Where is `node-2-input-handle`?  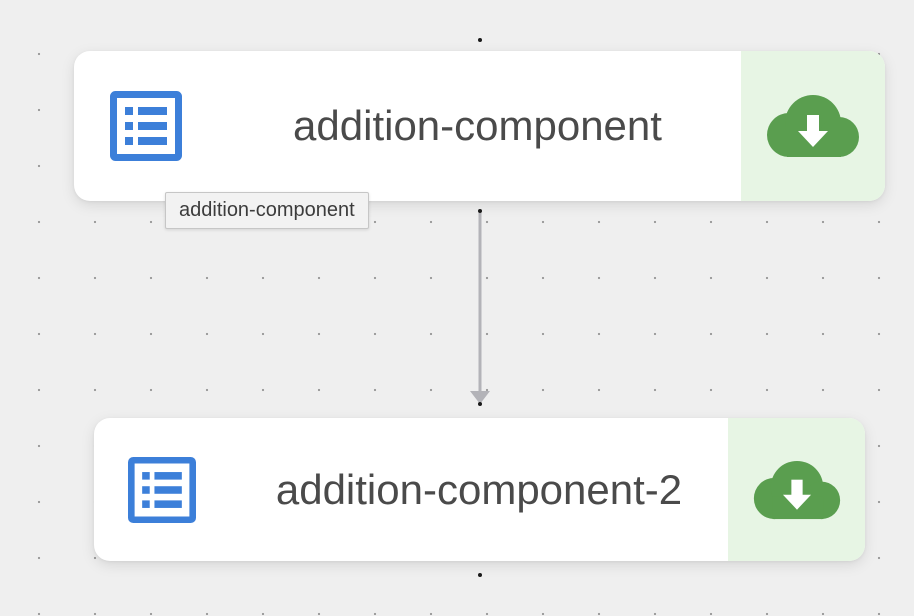
node-2-input-handle is located at coordinates (480, 404).